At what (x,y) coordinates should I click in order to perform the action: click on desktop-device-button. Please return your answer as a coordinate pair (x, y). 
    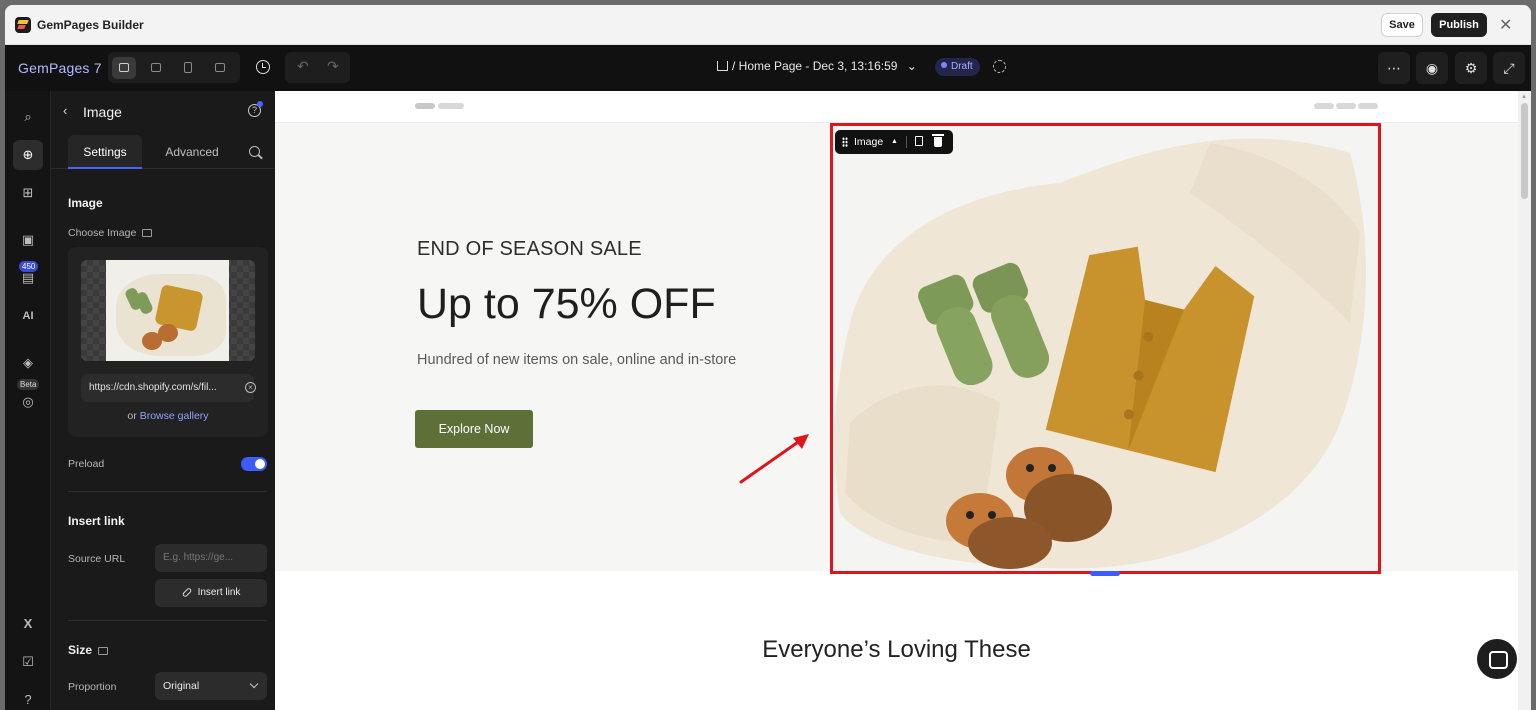
    Looking at the image, I should click on (124, 68).